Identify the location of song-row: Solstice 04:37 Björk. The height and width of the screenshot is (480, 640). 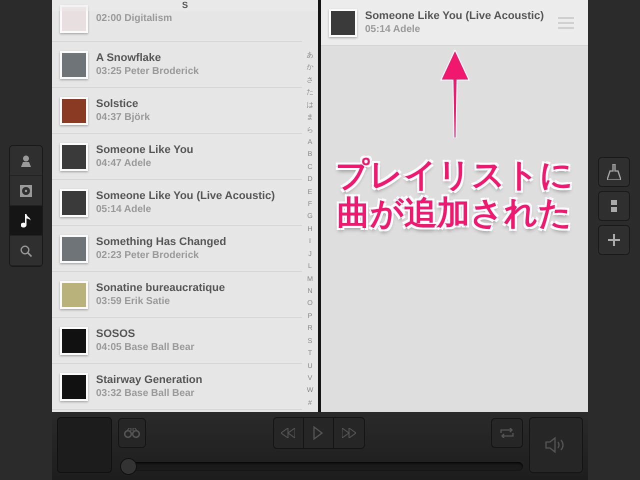
(177, 111).